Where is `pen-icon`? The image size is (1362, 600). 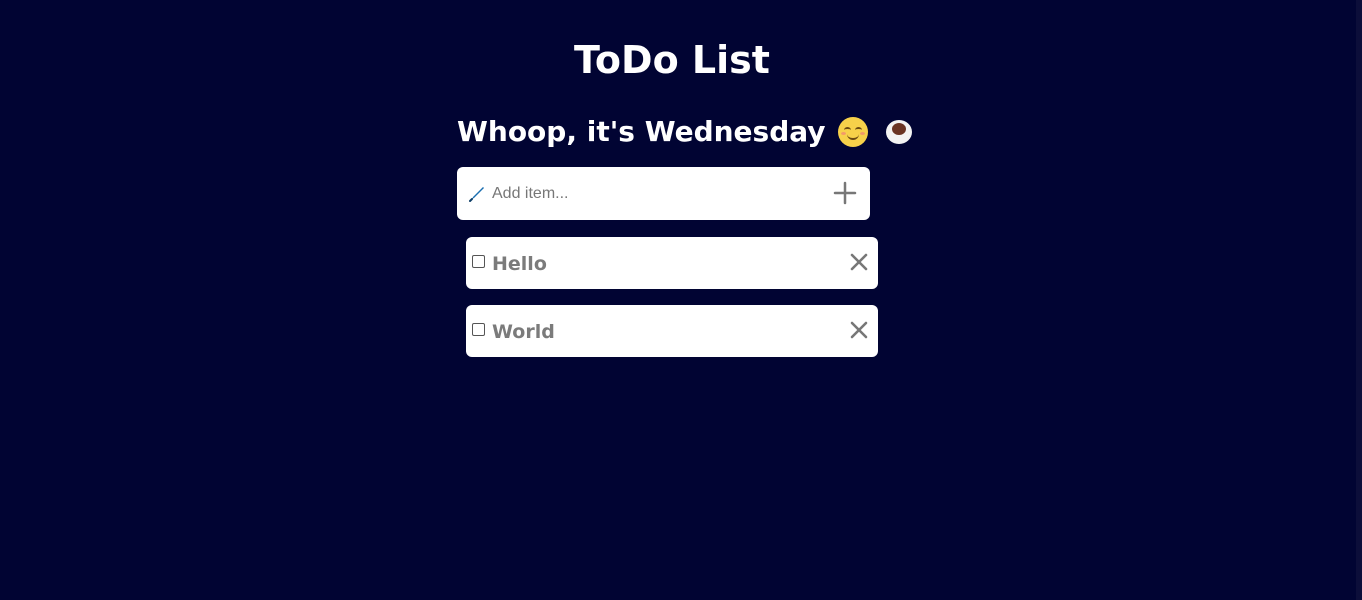 pen-icon is located at coordinates (477, 194).